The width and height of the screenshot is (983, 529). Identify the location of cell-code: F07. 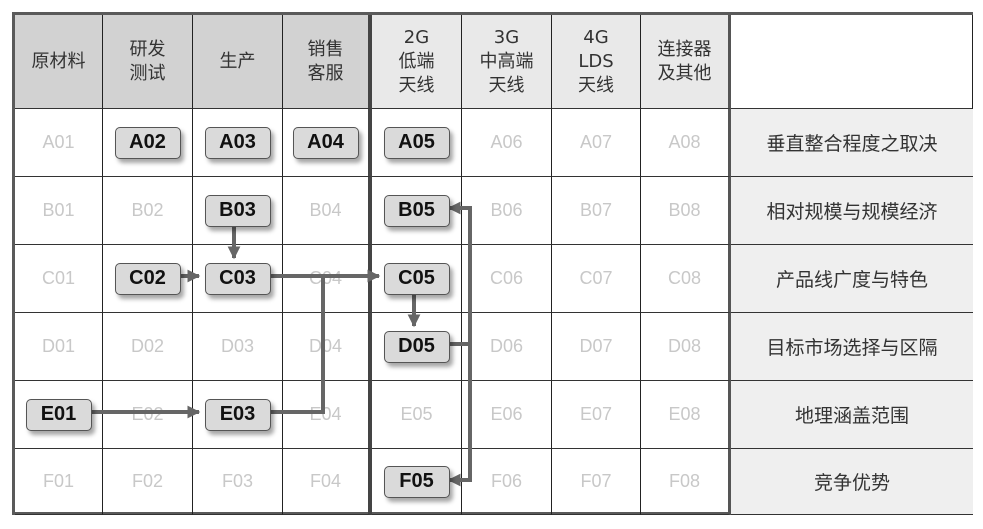
(596, 481).